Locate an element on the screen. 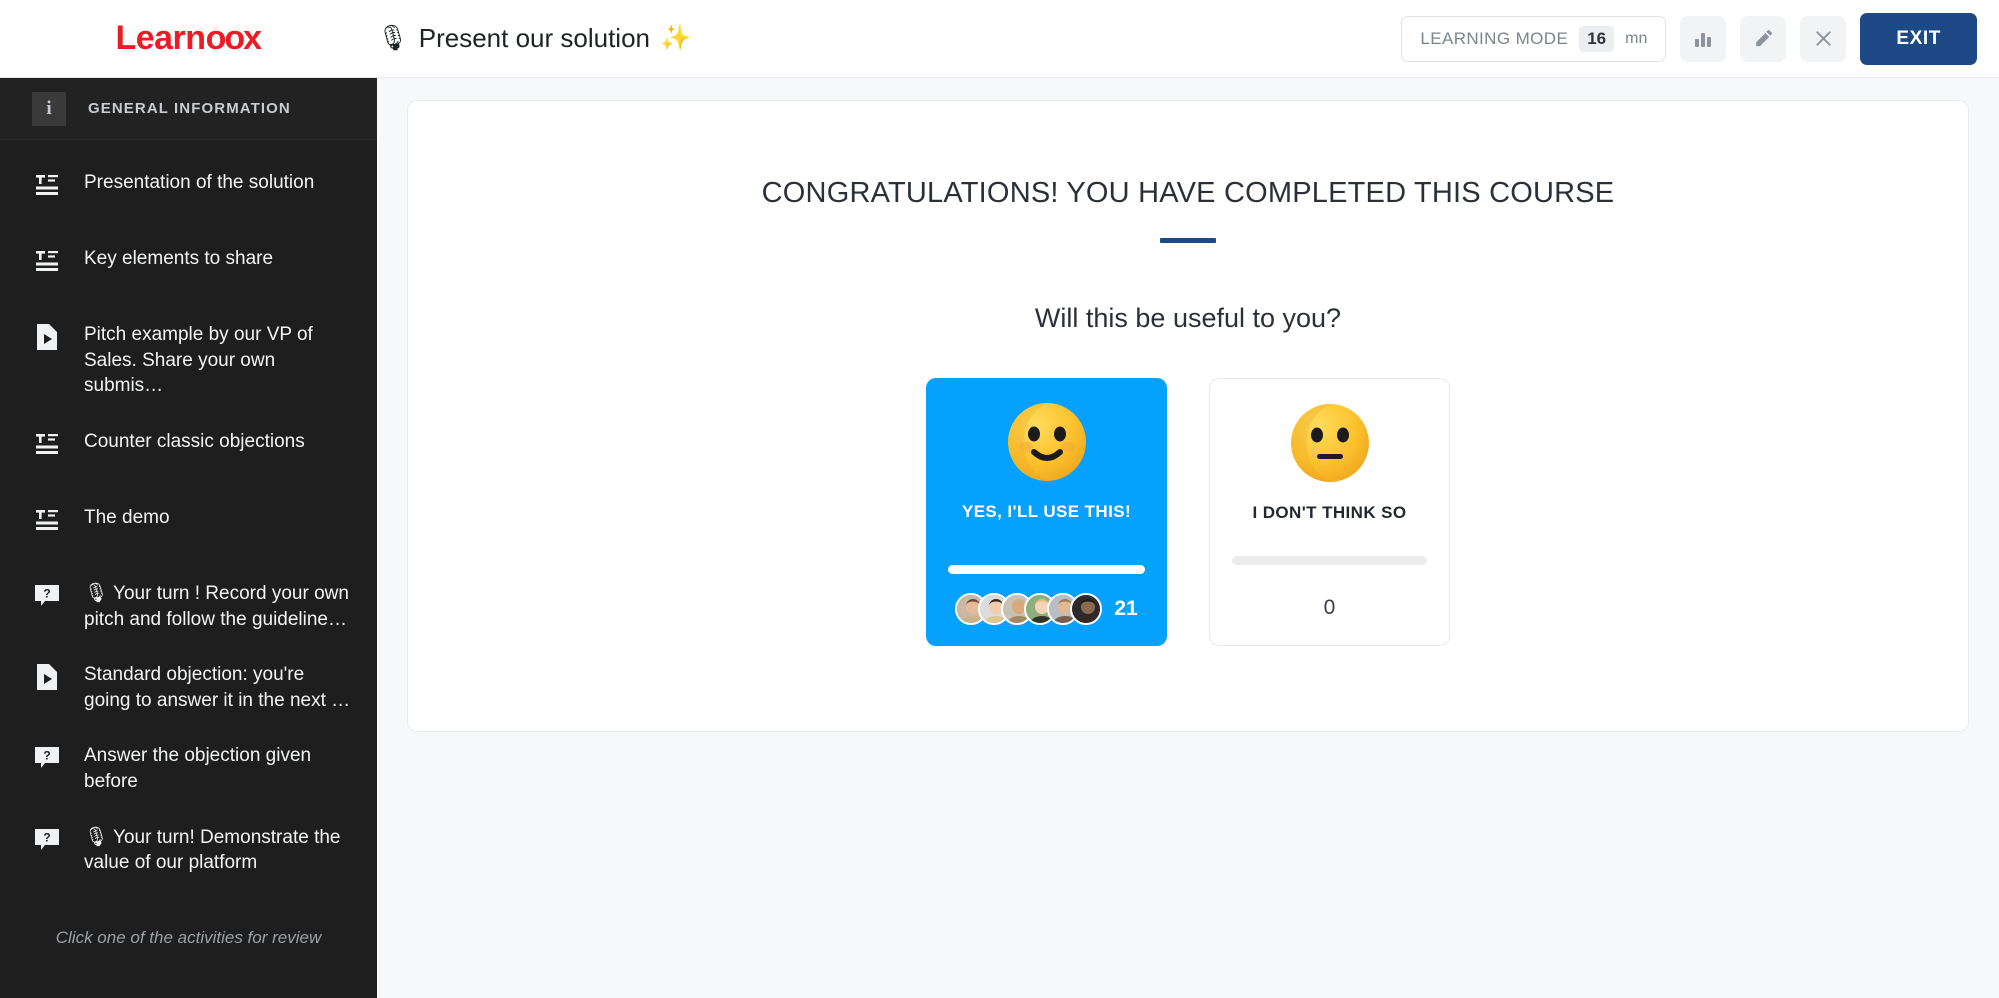  logo-text-b: x is located at coordinates (252, 38).